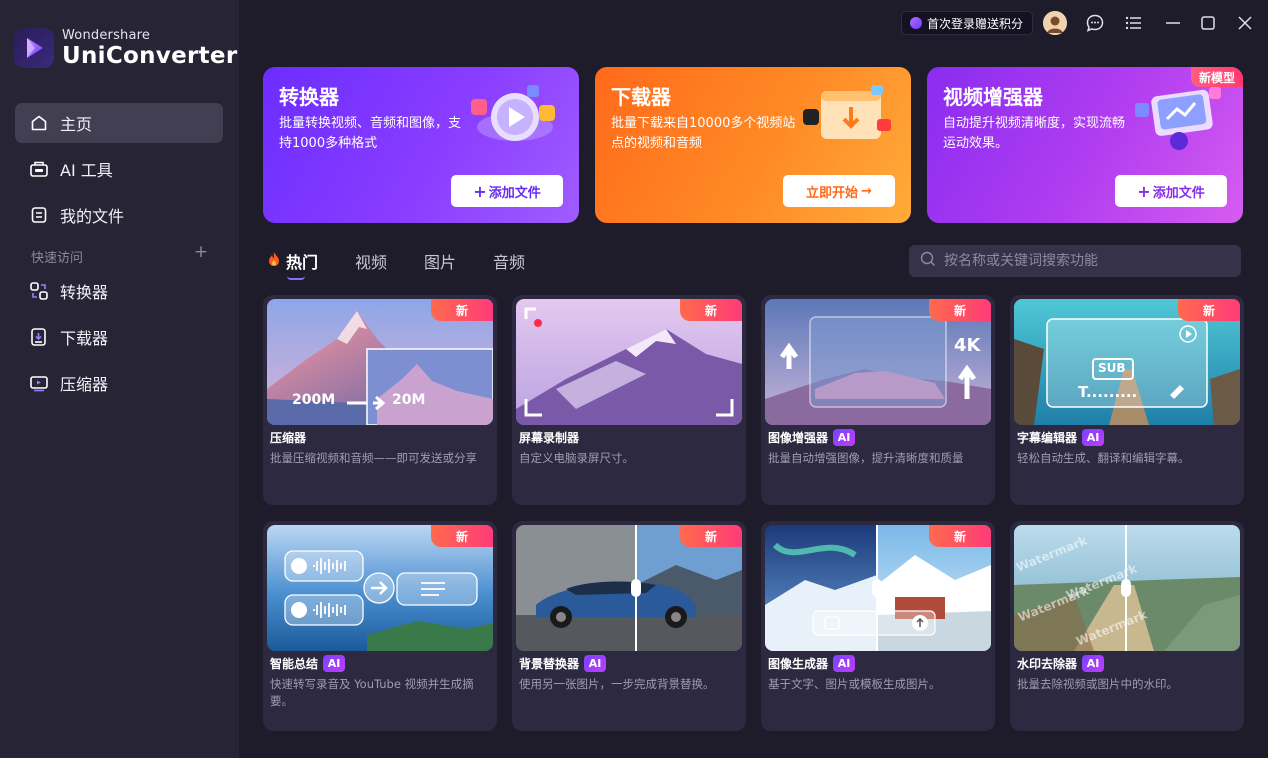 Image resolution: width=1268 pixels, height=758 pixels. What do you see at coordinates (39, 215) in the screenshot?
I see `file-icon` at bounding box center [39, 215].